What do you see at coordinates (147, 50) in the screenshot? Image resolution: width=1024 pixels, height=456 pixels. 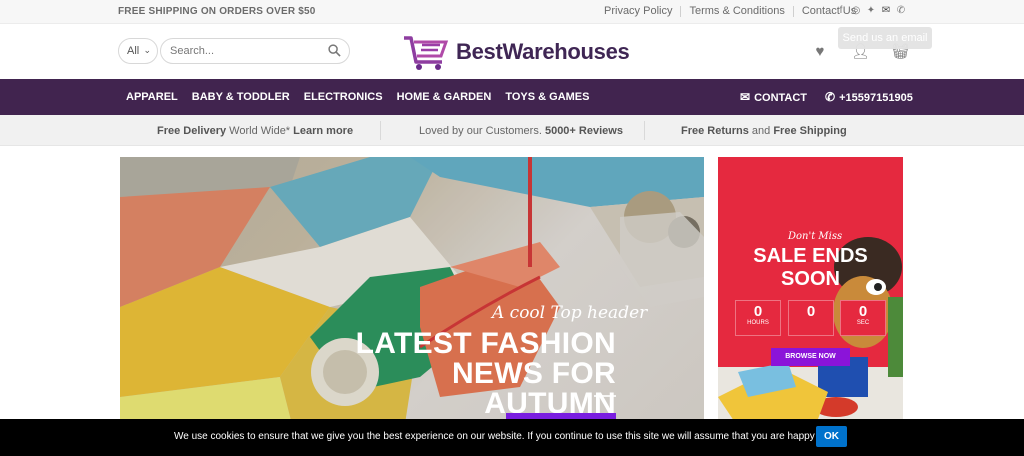 I see `chevron-down-icon: ⌄` at bounding box center [147, 50].